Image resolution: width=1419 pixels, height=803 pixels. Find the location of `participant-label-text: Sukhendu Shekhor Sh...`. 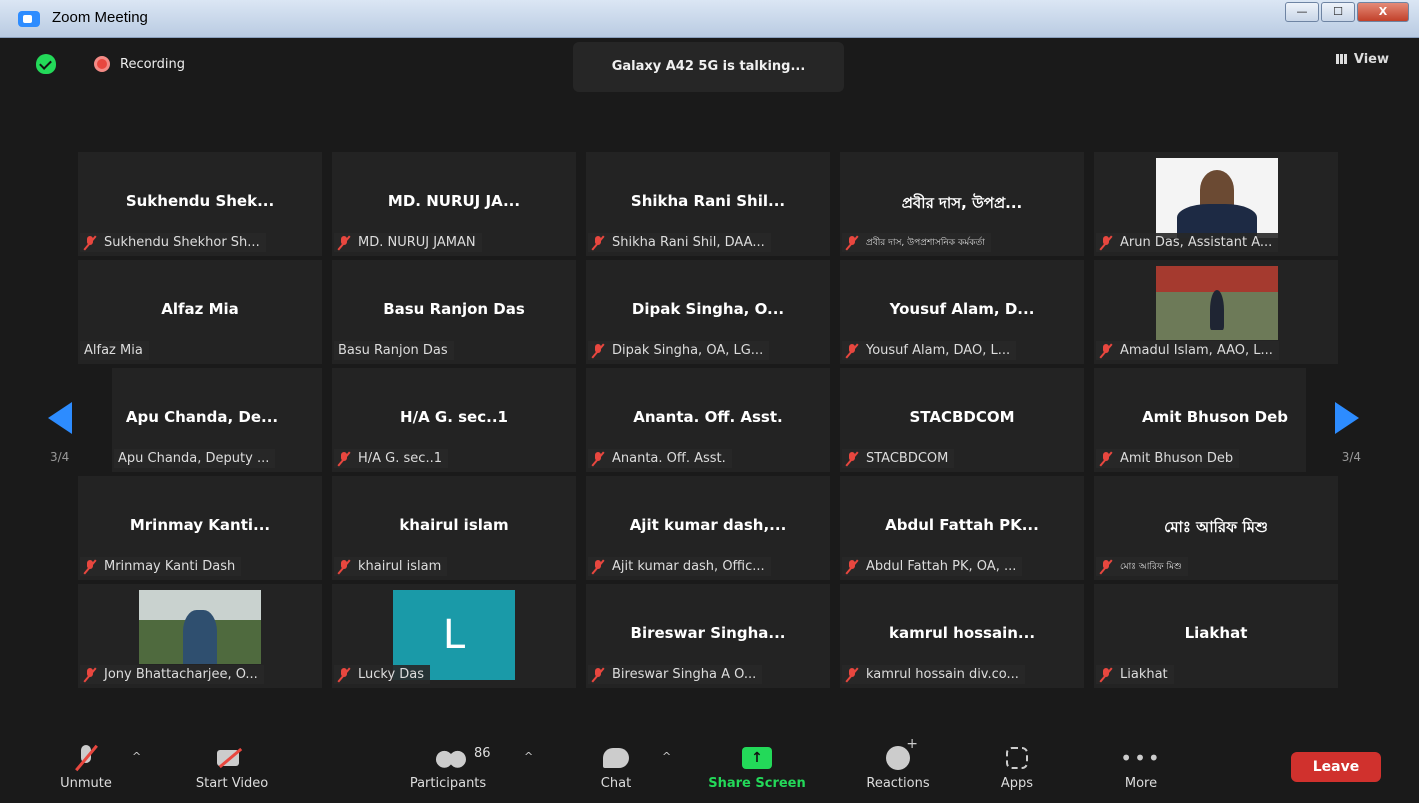

participant-label-text: Sukhendu Shekhor Sh... is located at coordinates (182, 242).